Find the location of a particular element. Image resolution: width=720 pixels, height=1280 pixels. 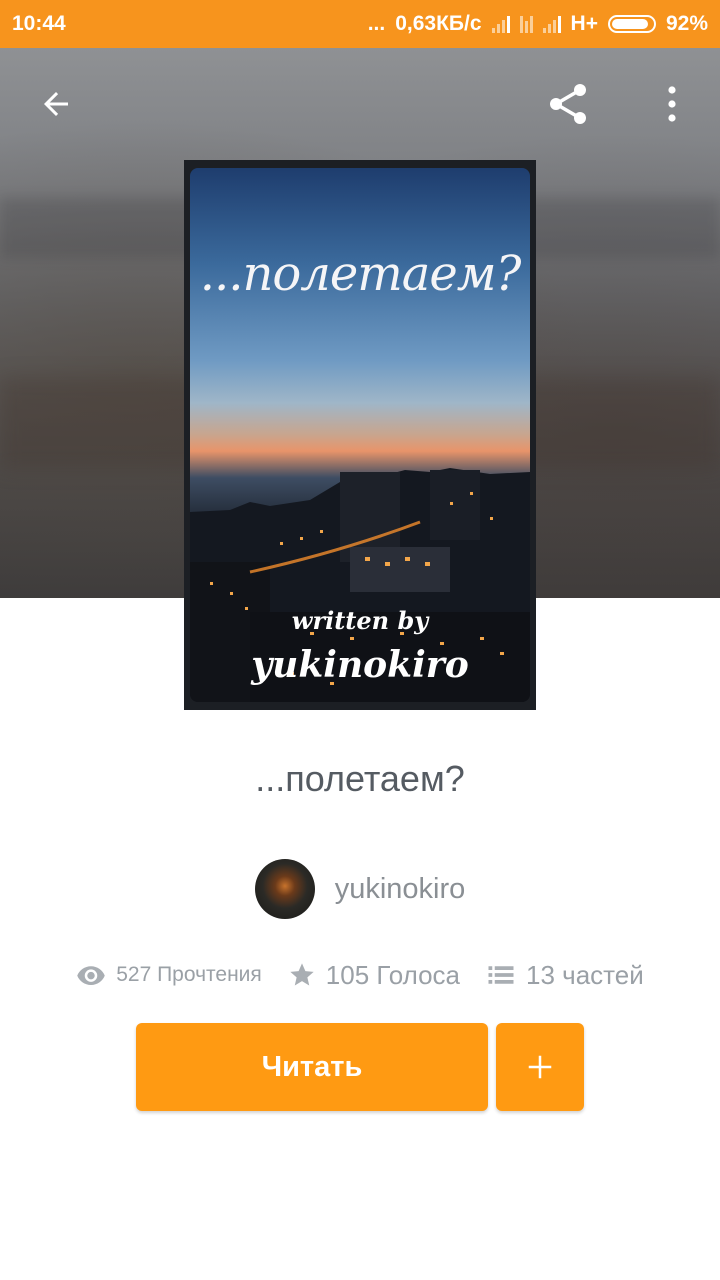

network-type: H+ is located at coordinates (584, 23).